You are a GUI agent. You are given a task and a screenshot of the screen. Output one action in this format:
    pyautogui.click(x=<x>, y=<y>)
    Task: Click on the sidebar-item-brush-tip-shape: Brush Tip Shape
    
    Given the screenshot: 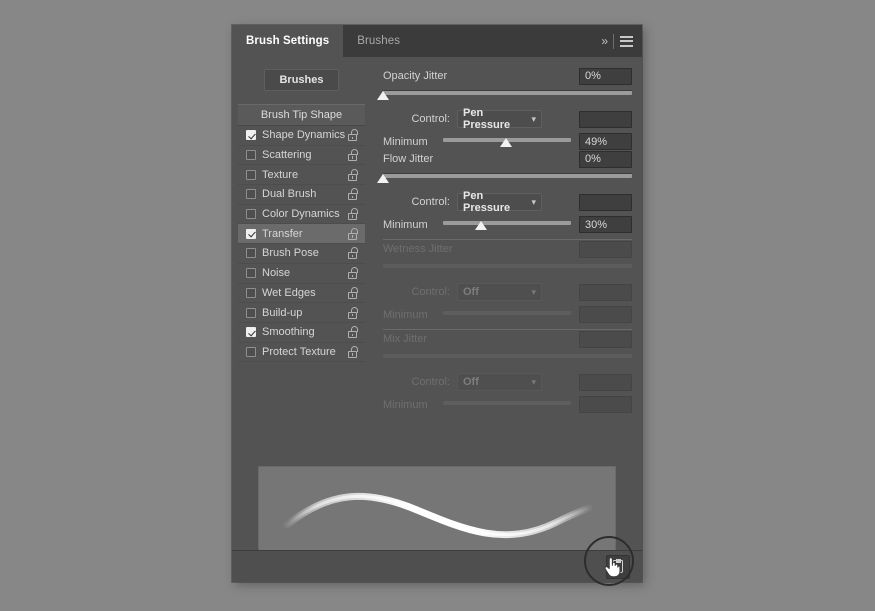 What is the action you would take?
    pyautogui.click(x=301, y=115)
    